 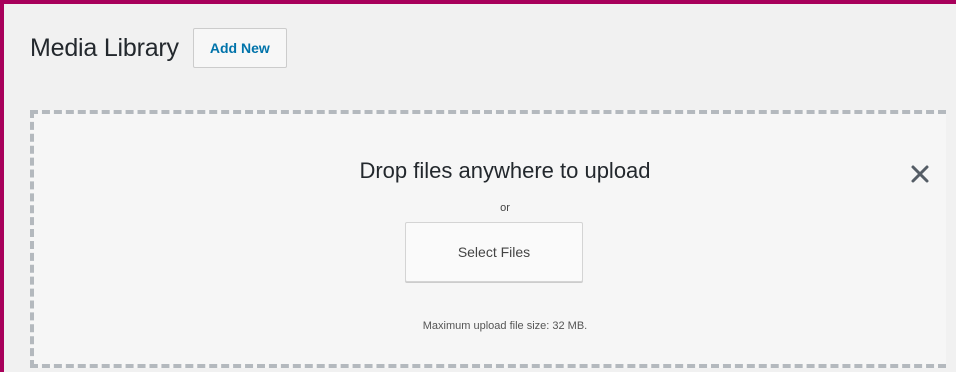 I want to click on page-title: Media Library, so click(x=104, y=47).